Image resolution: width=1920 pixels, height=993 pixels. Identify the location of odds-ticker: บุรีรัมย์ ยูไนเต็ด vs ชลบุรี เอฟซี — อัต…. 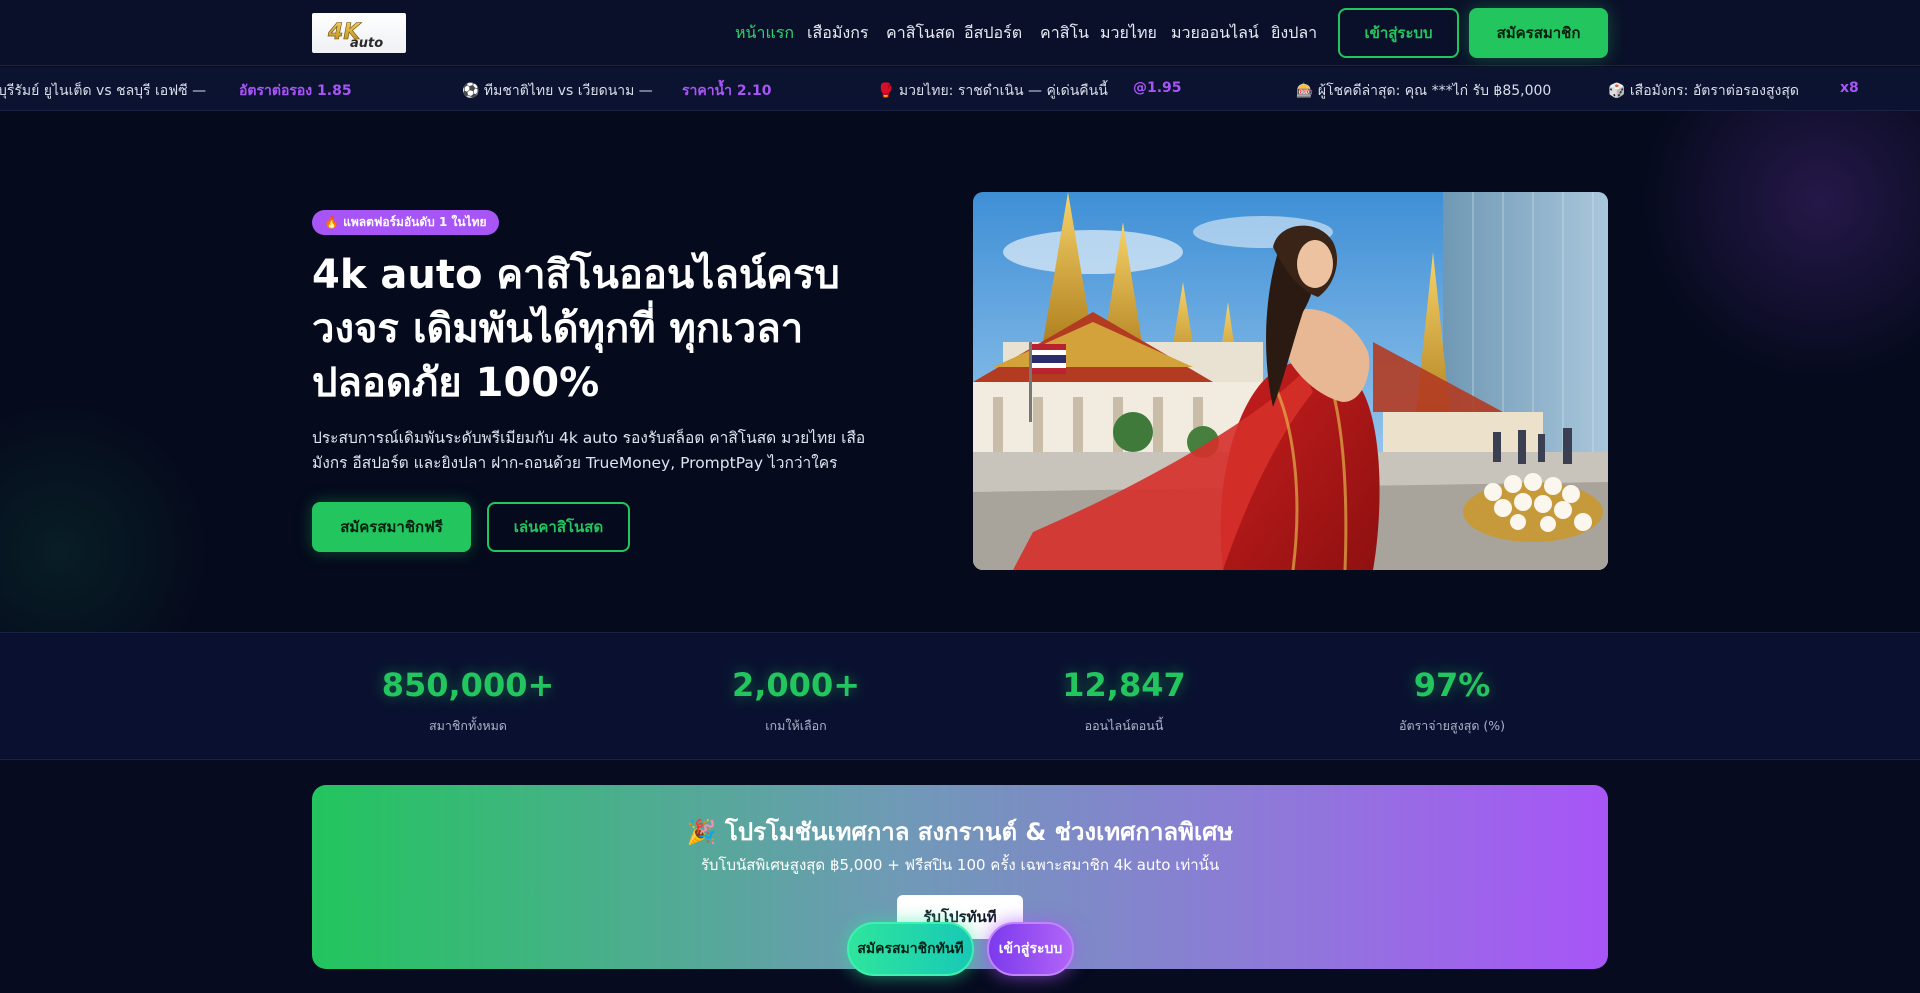
(960, 89).